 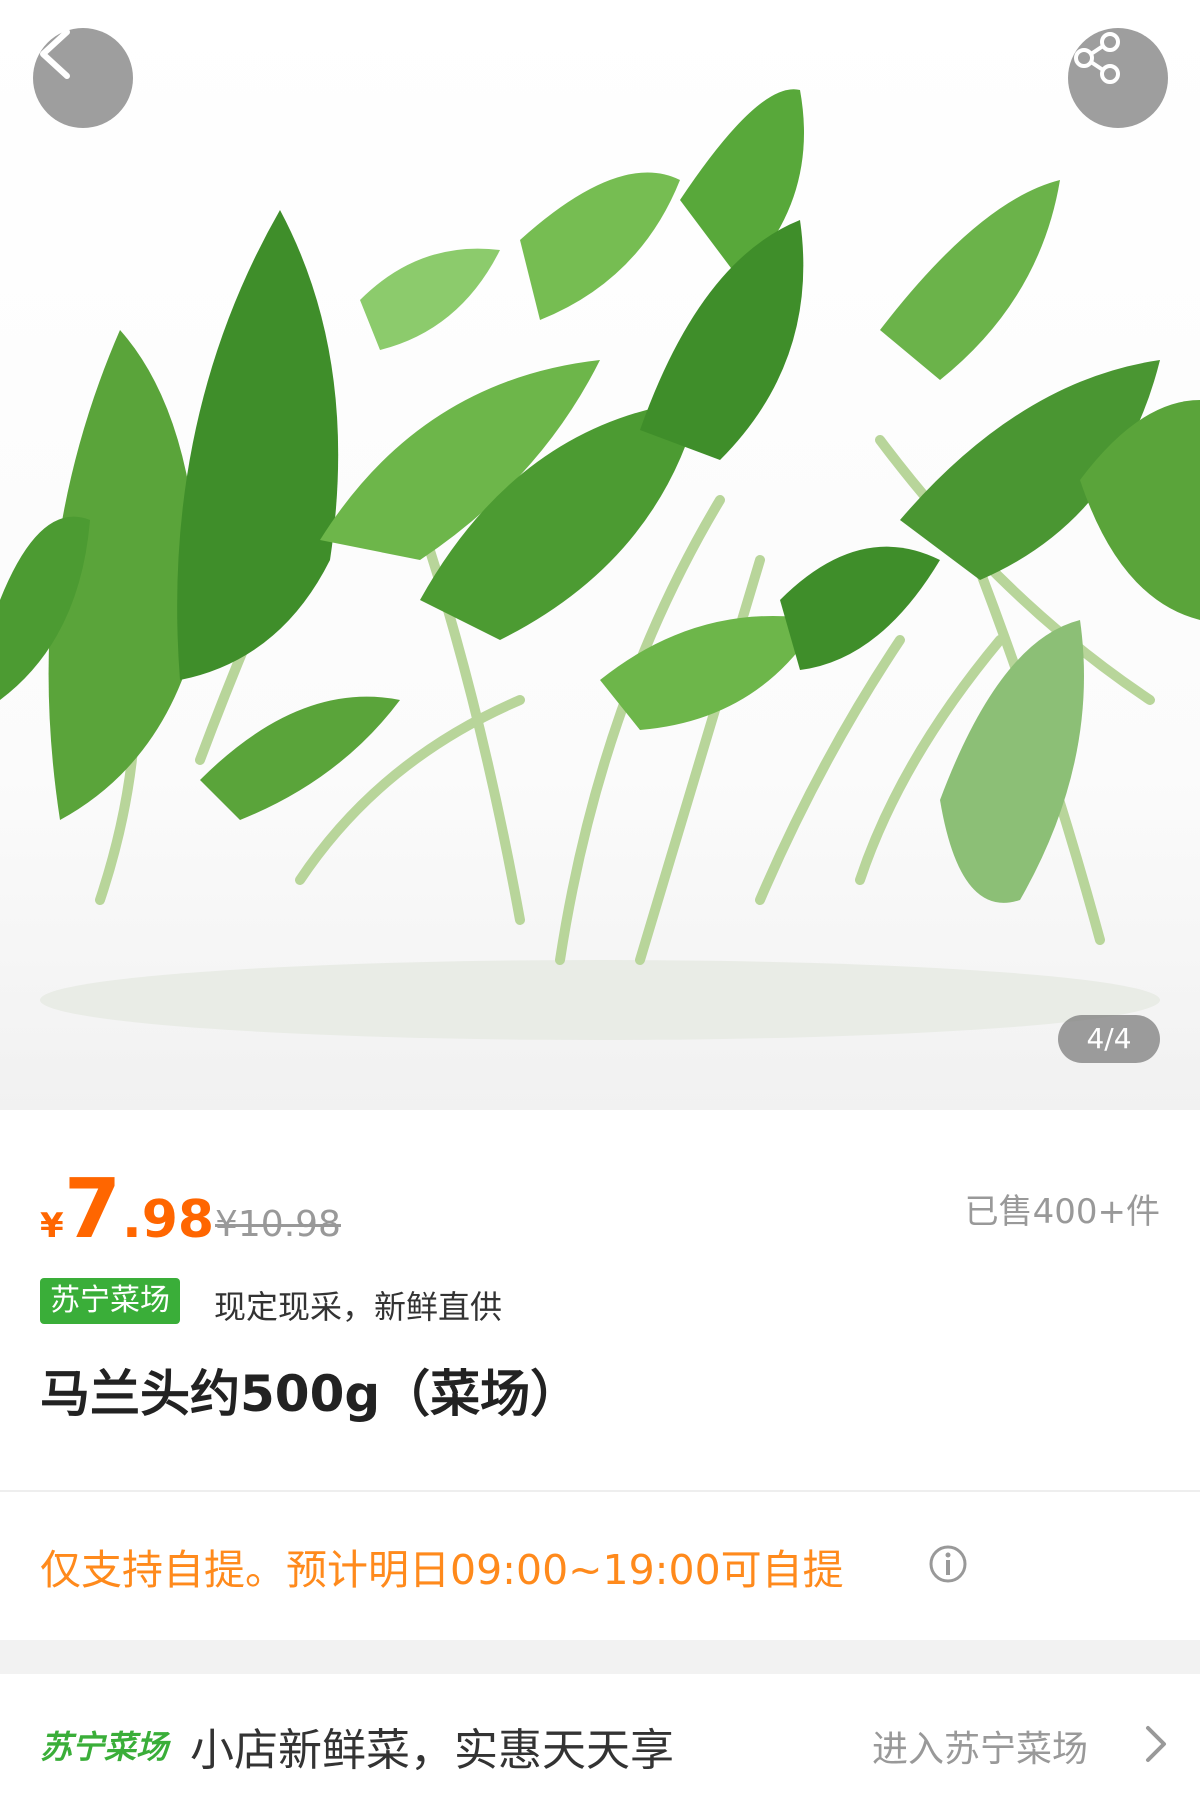 I want to click on image-pager: 4/4, so click(x=1109, y=1039).